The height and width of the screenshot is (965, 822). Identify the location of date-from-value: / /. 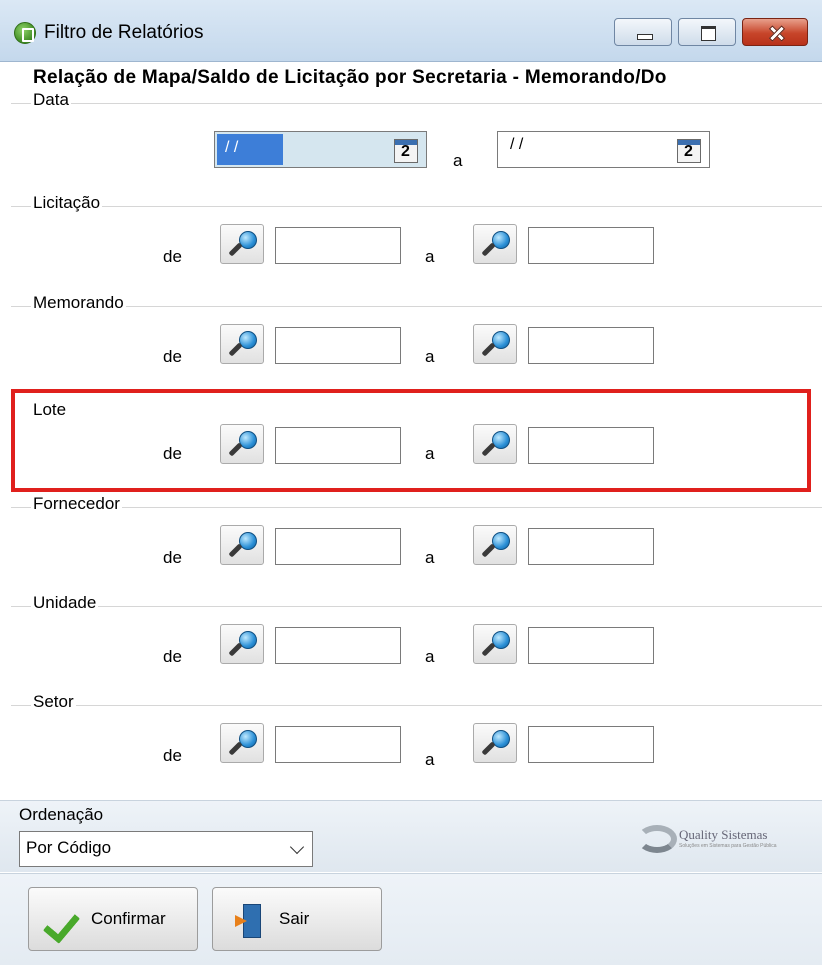
(250, 149).